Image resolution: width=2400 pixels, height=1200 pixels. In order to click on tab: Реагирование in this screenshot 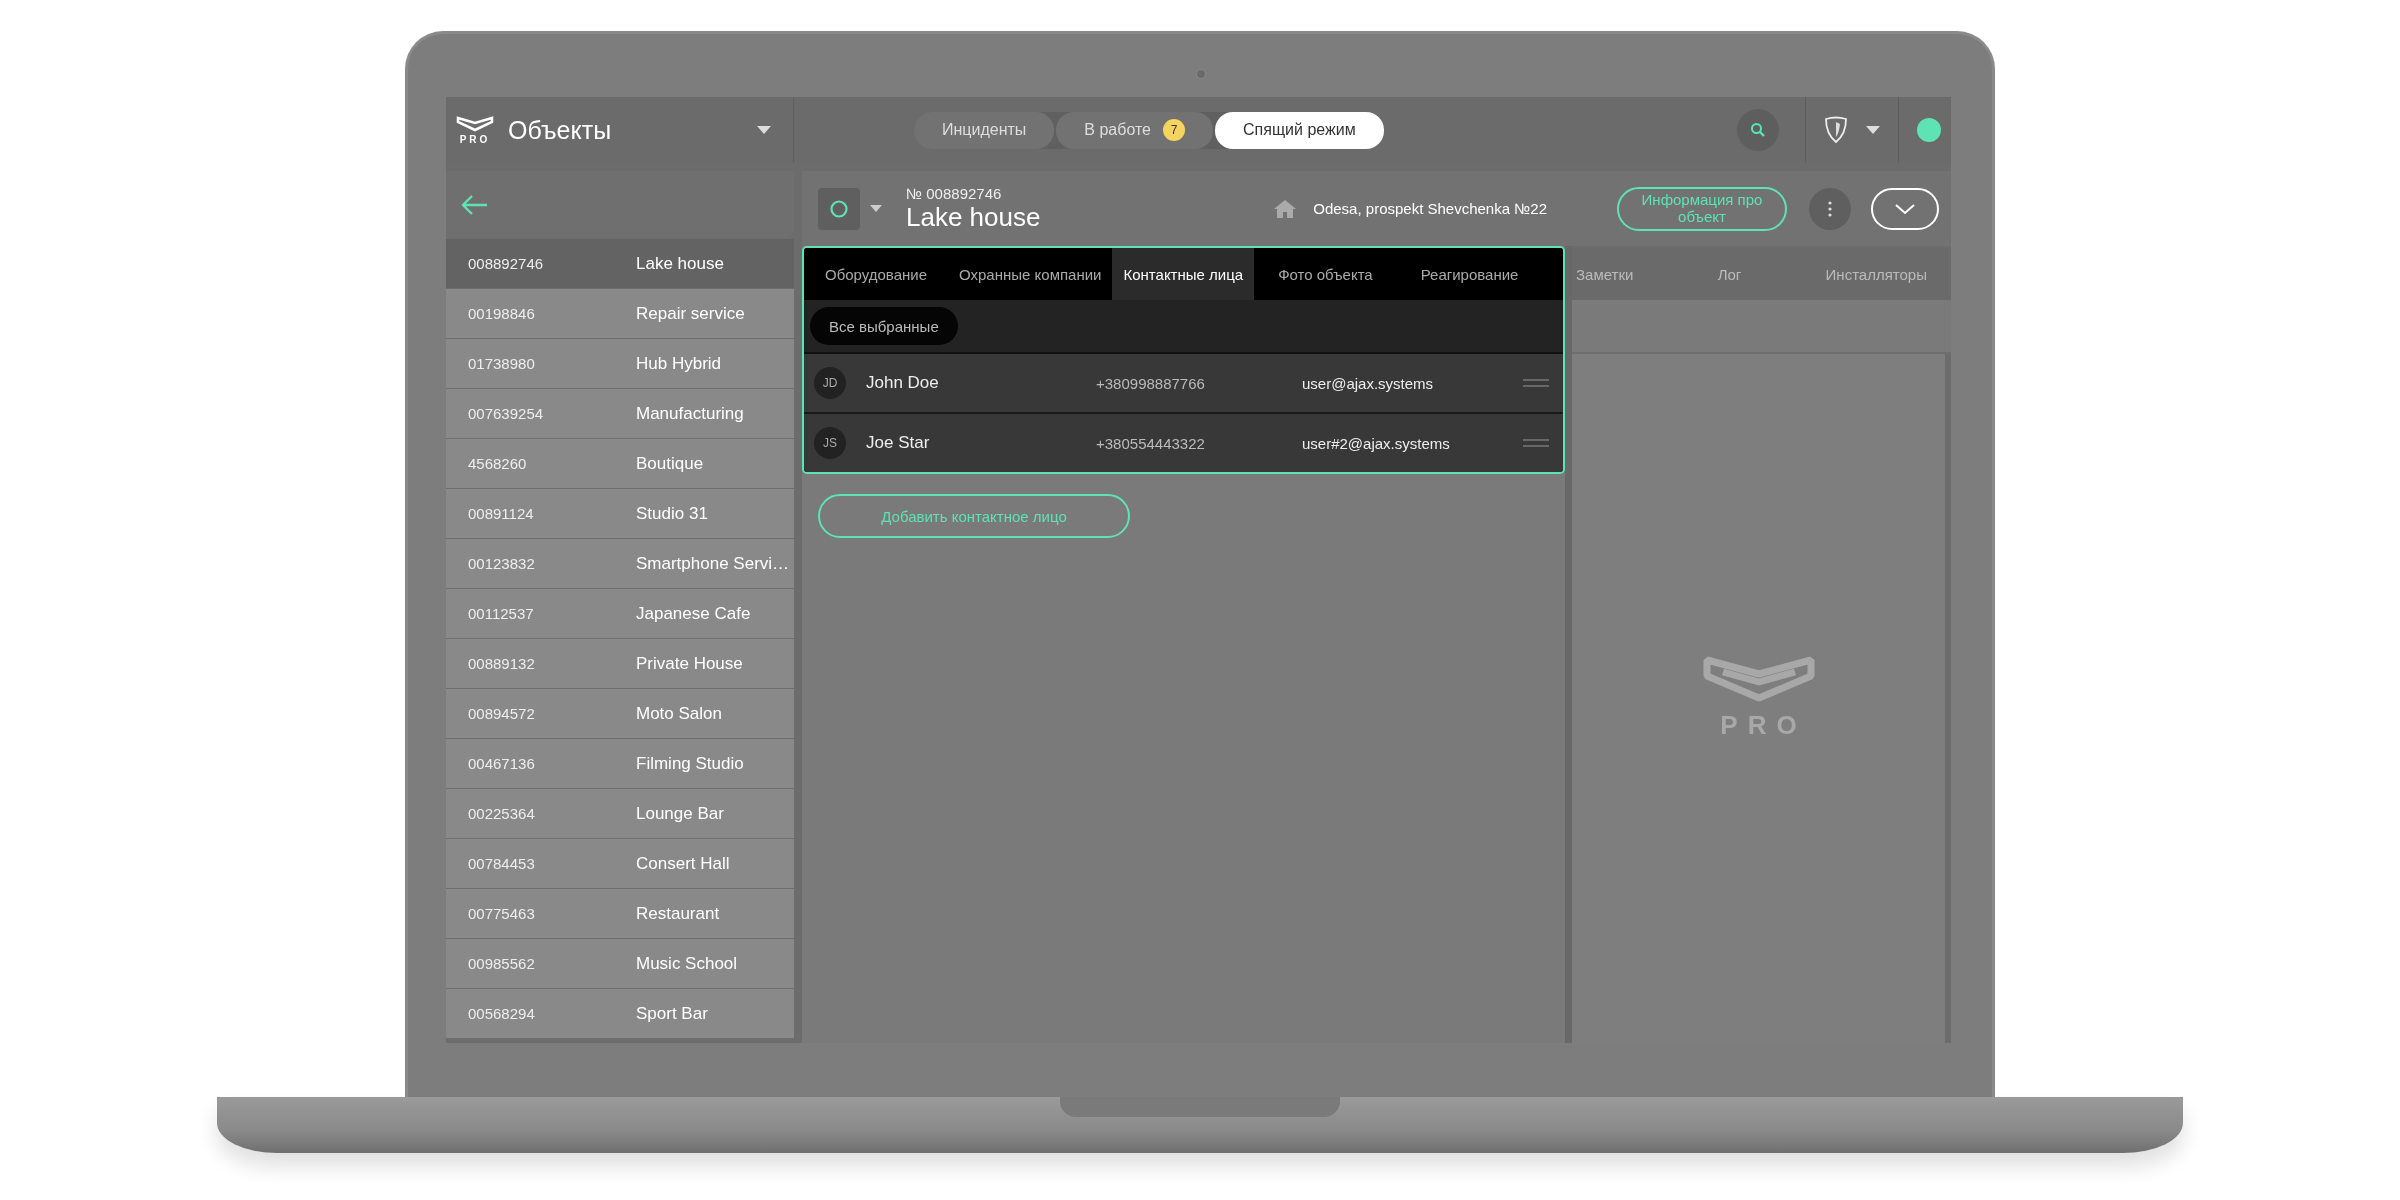, I will do `click(1469, 274)`.